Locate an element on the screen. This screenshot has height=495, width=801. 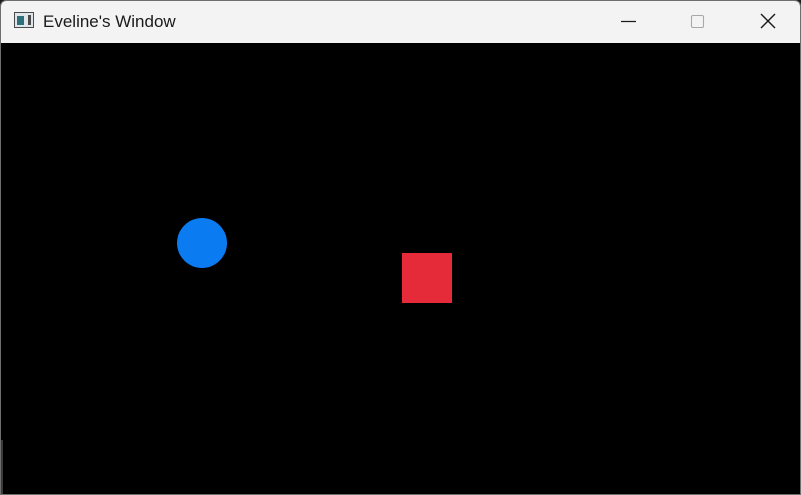
minimize-icon is located at coordinates (628, 21).